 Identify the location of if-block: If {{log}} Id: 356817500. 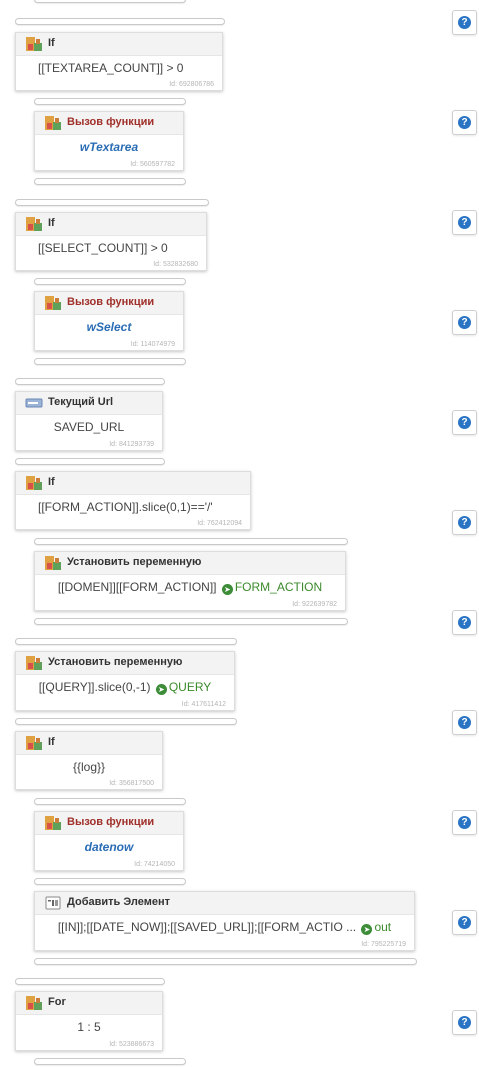
(89, 760).